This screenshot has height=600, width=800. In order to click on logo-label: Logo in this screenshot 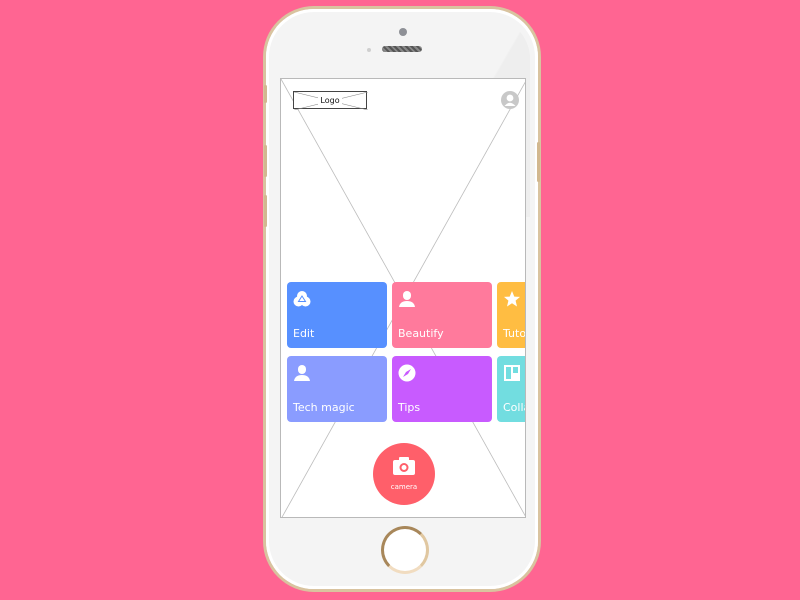, I will do `click(330, 100)`.